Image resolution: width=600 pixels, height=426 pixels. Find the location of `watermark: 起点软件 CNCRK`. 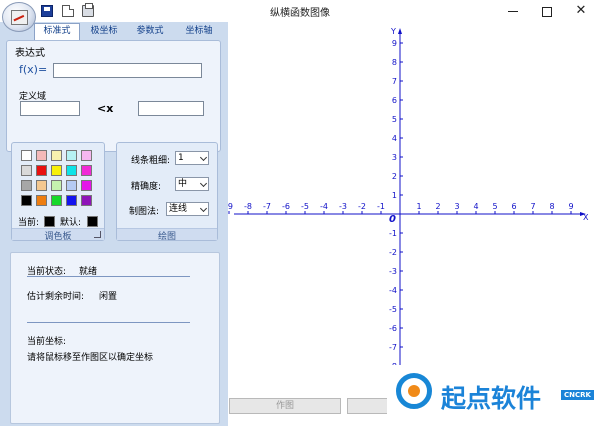

watermark: 起点软件 CNCRK is located at coordinates (493, 395).